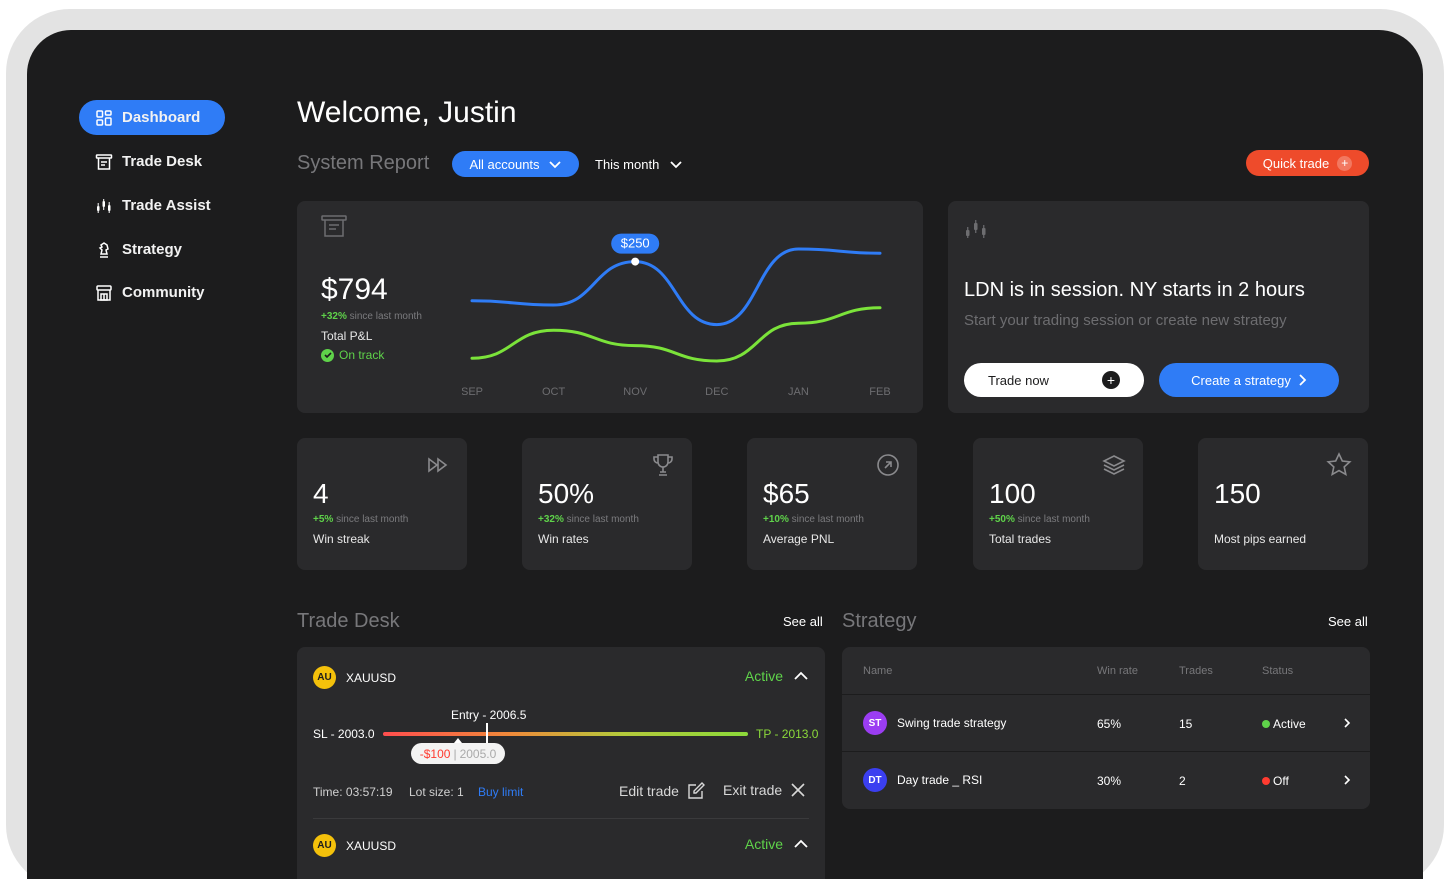  Describe the element at coordinates (487, 734) in the screenshot. I see `entry-marker` at that location.